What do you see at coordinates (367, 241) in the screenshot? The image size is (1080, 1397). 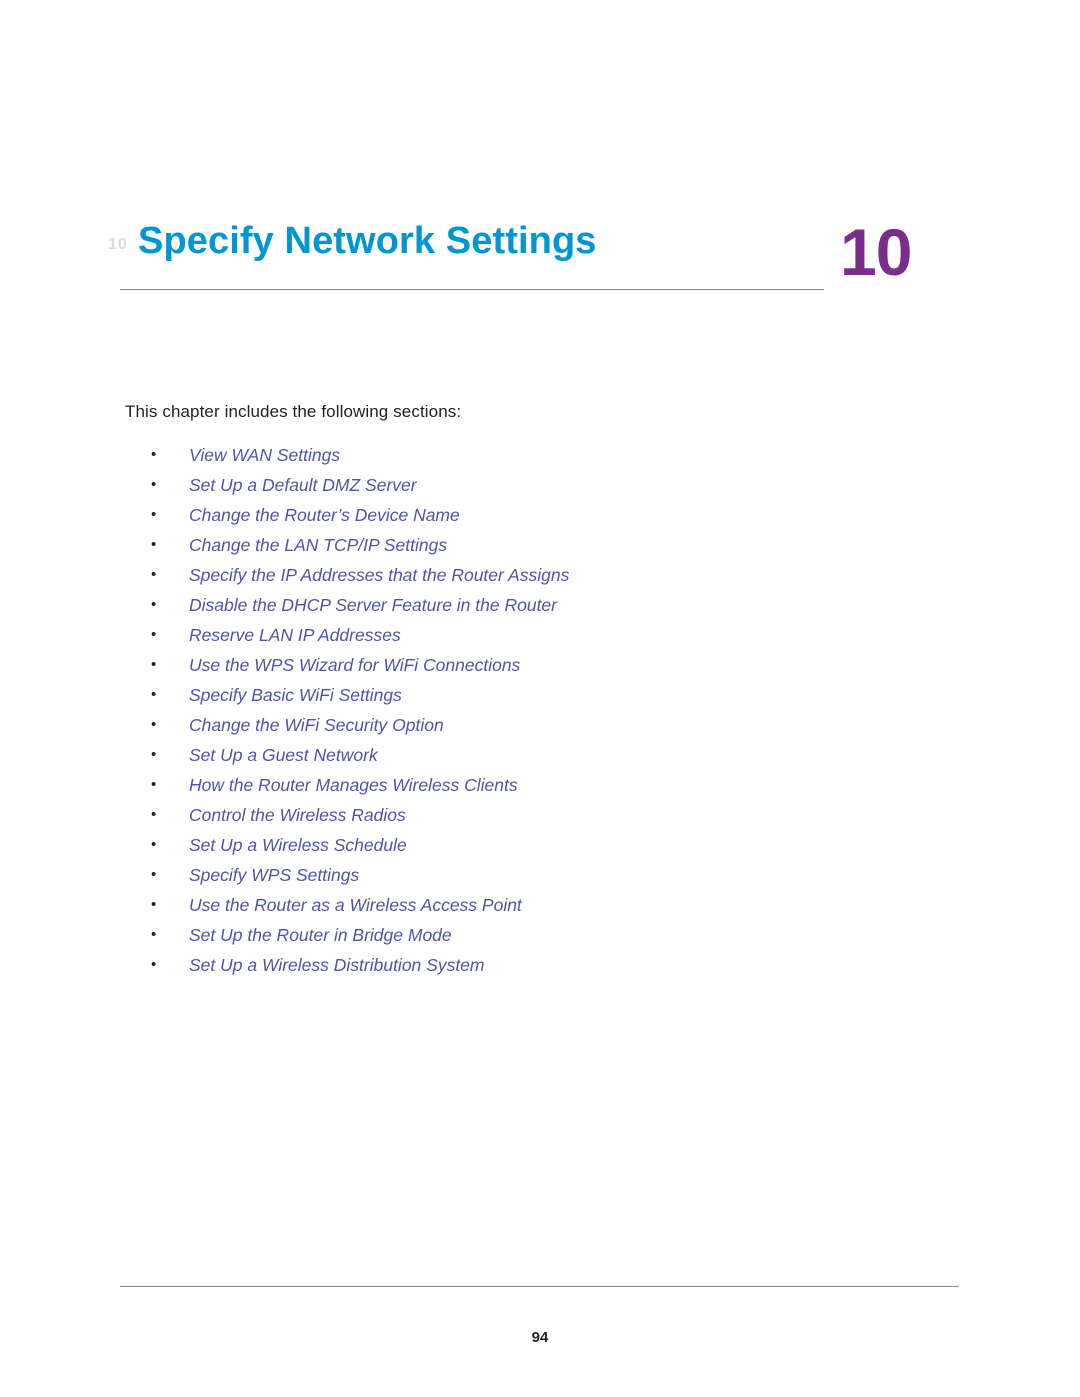 I see `page-title: Specify Network Settings` at bounding box center [367, 241].